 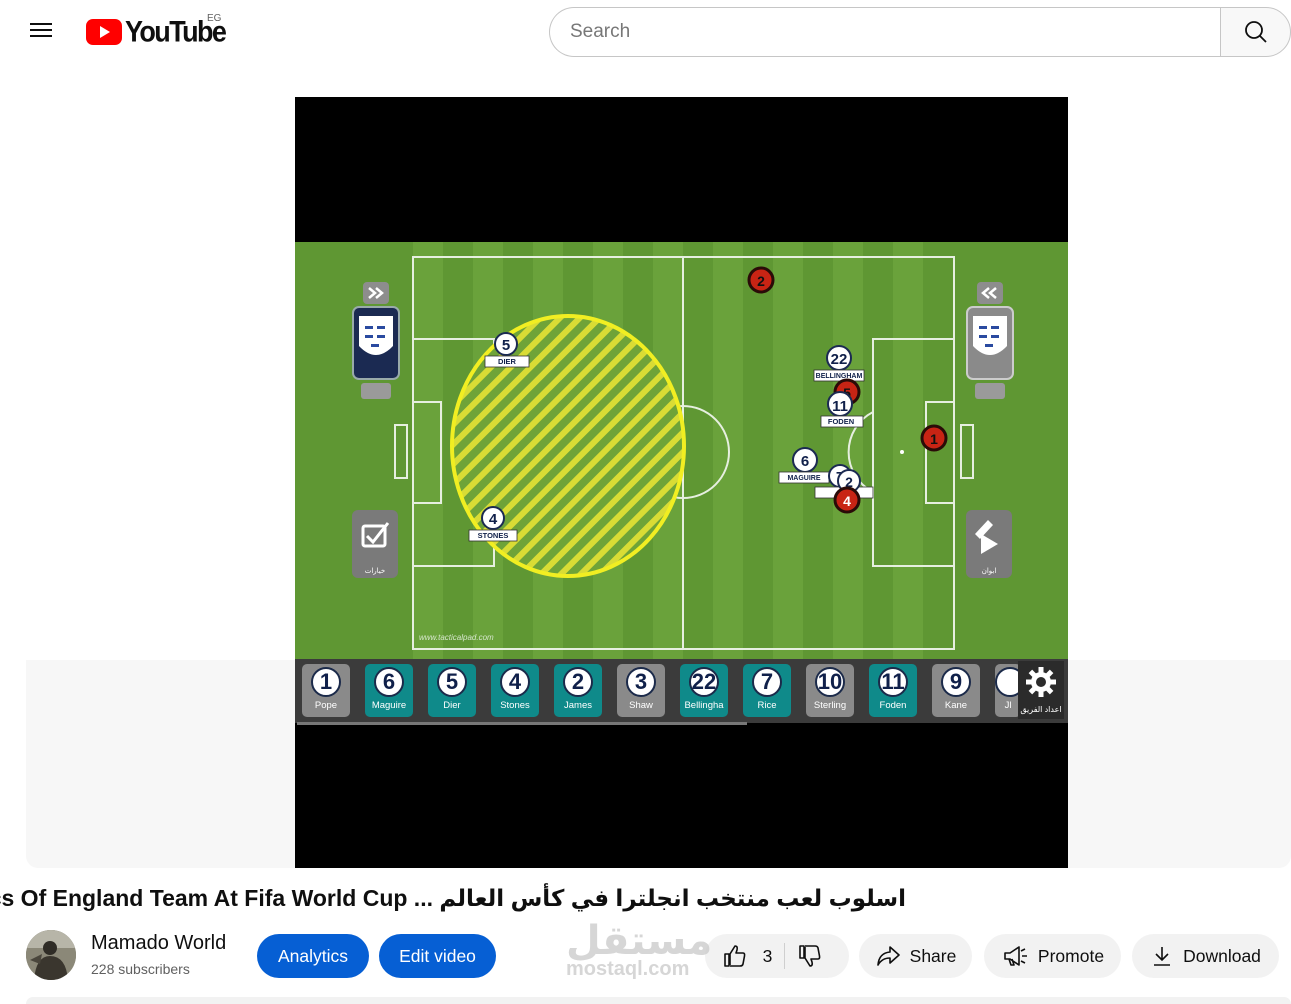 What do you see at coordinates (1222, 955) in the screenshot?
I see `download-label: Download` at bounding box center [1222, 955].